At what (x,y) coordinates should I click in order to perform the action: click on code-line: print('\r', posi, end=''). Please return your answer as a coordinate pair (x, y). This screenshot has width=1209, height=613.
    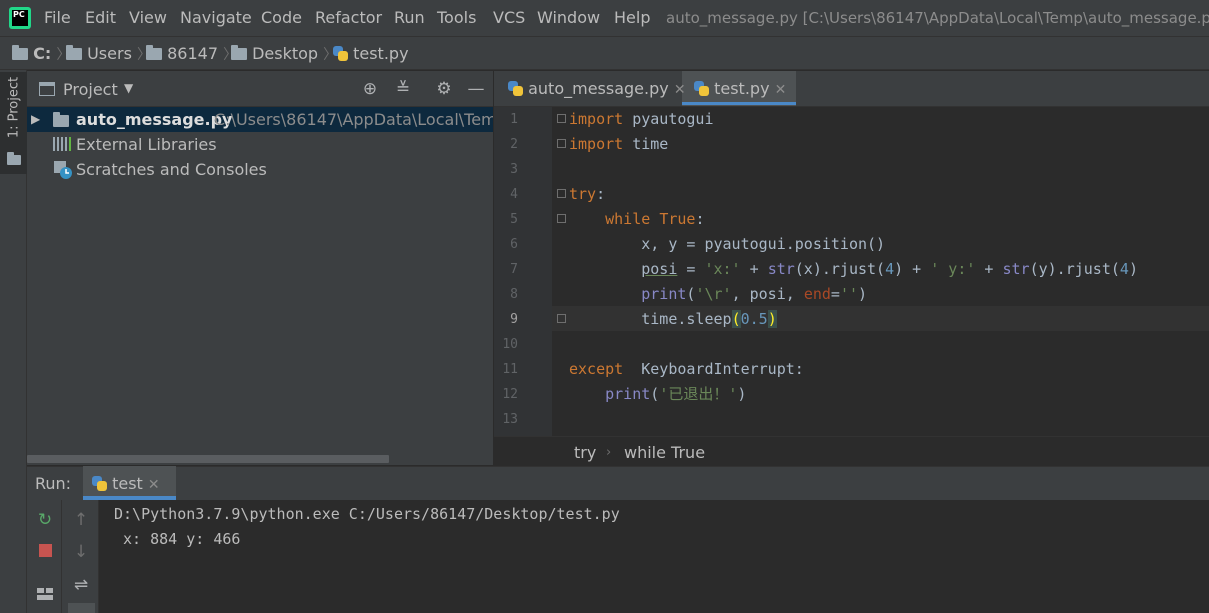
    Looking at the image, I should click on (718, 294).